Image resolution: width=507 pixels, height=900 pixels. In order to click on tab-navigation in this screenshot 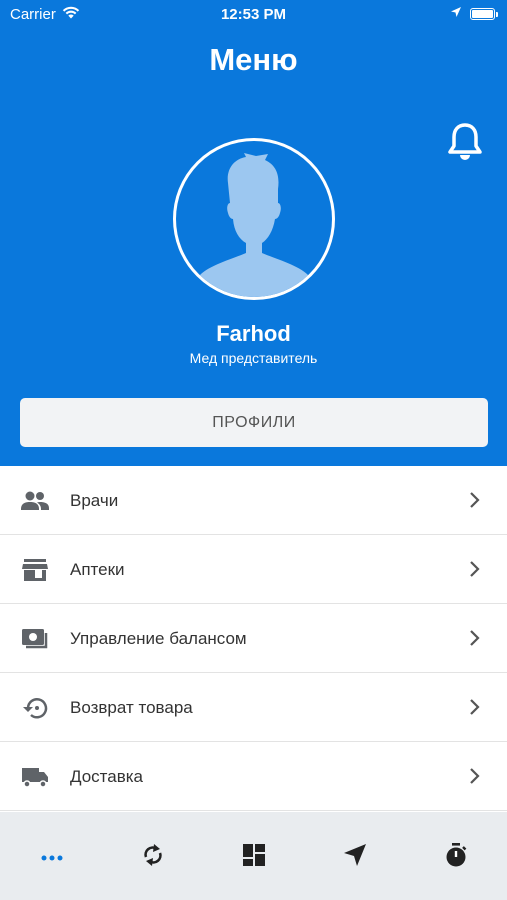, I will do `click(355, 857)`.